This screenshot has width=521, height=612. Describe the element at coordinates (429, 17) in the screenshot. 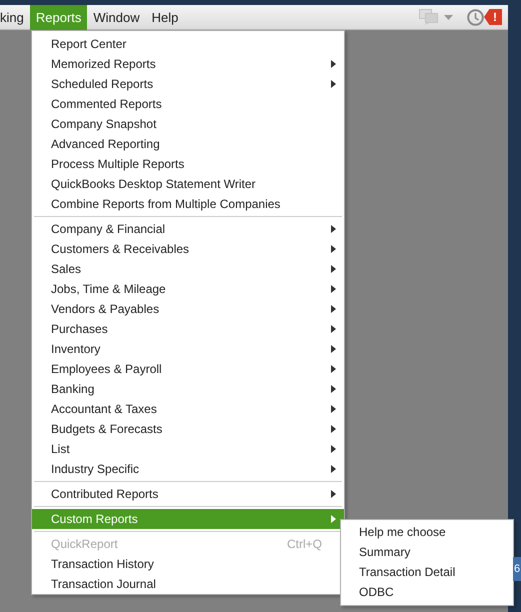

I see `chat-icon` at that location.